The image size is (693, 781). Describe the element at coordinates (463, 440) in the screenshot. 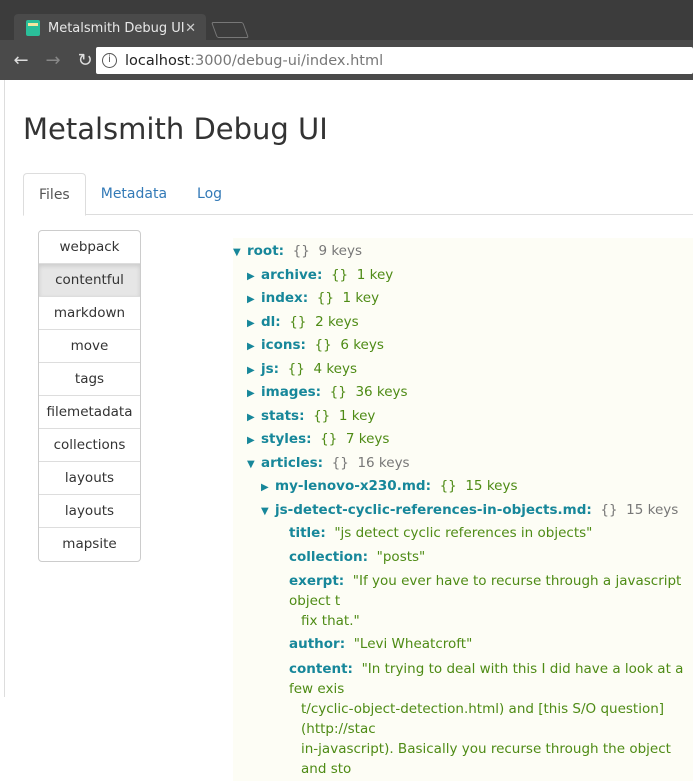

I see `tree-node: ▶ styles: {} 7 keys` at that location.